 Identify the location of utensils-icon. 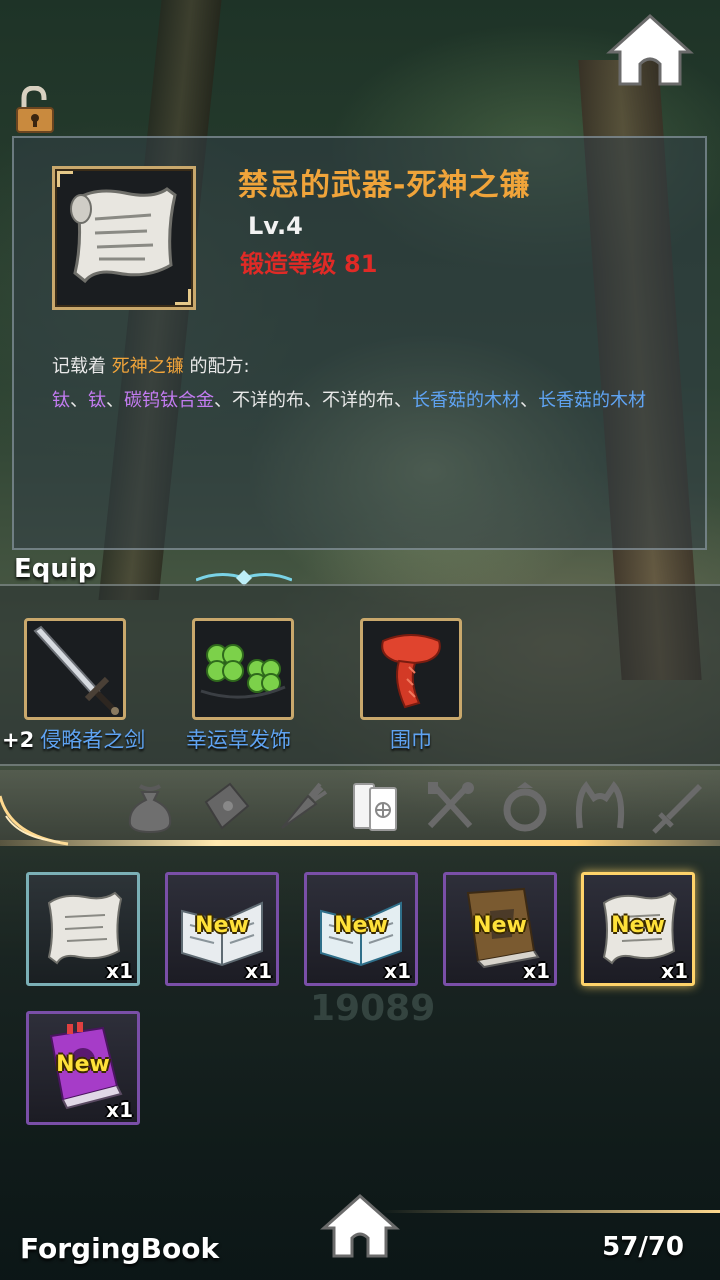
(450, 805).